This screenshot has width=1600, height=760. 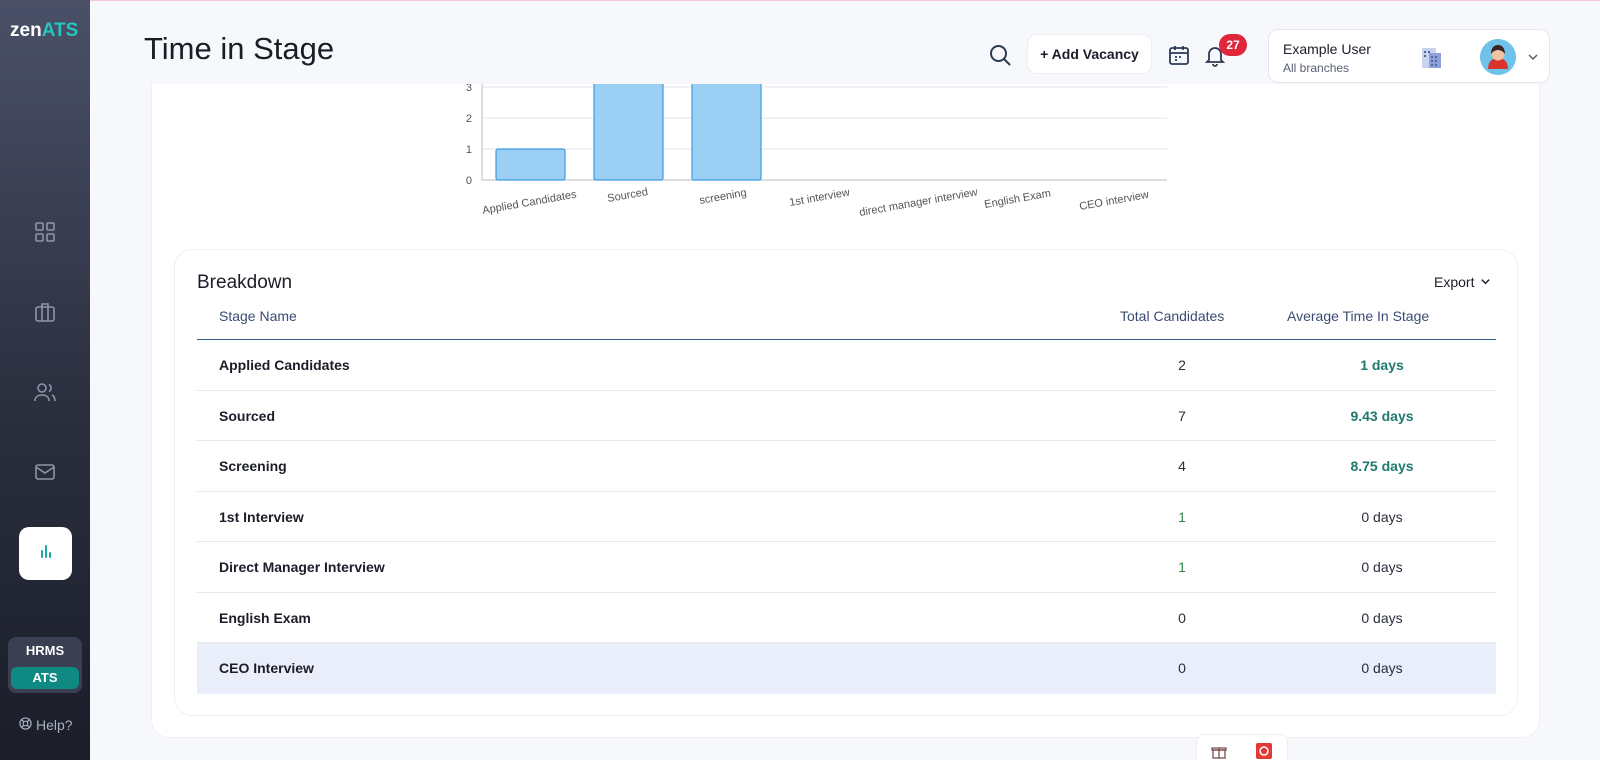 I want to click on user-branch: All branches, so click(x=1316, y=68).